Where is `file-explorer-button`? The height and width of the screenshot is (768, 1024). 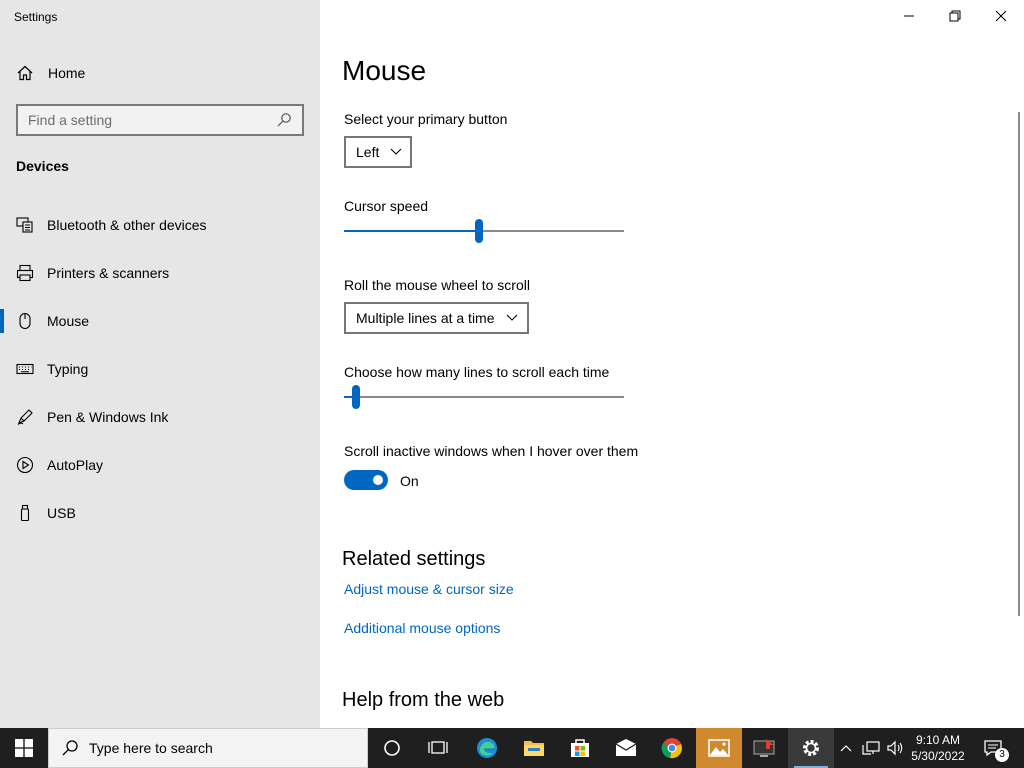 file-explorer-button is located at coordinates (534, 748).